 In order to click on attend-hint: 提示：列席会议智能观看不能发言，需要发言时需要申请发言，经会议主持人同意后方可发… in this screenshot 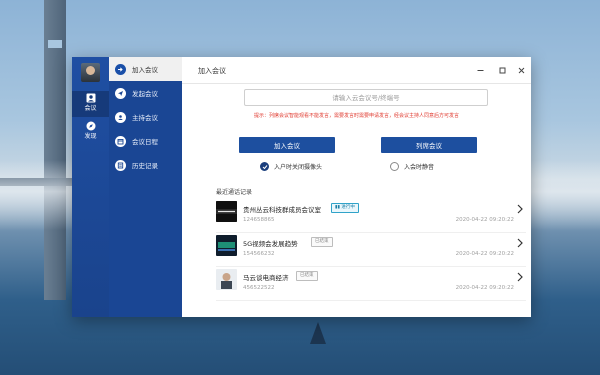, I will do `click(356, 116)`.